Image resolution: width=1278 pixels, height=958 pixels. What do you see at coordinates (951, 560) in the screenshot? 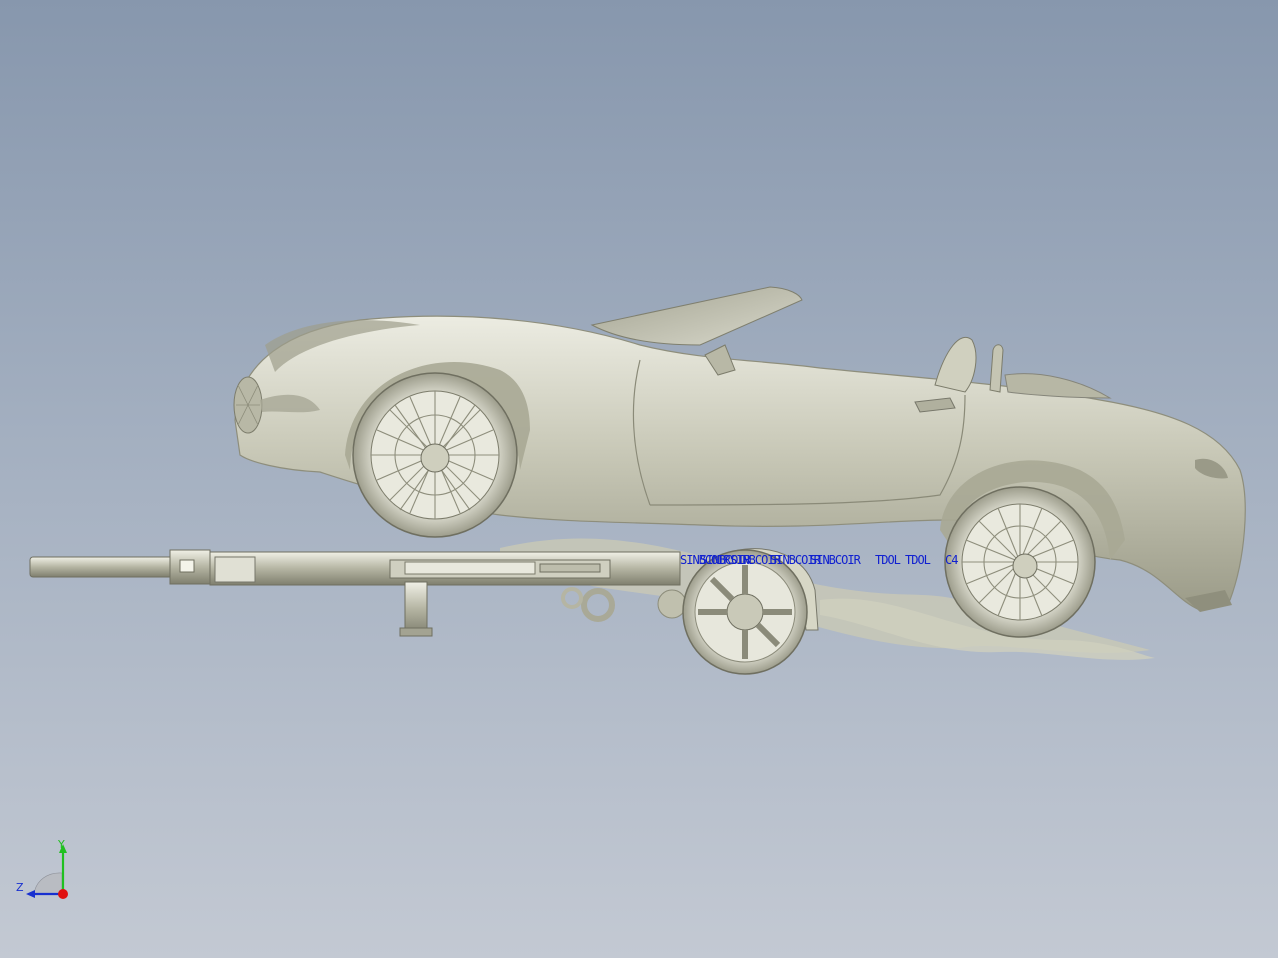
I see `overlay-label: C4` at bounding box center [951, 560].